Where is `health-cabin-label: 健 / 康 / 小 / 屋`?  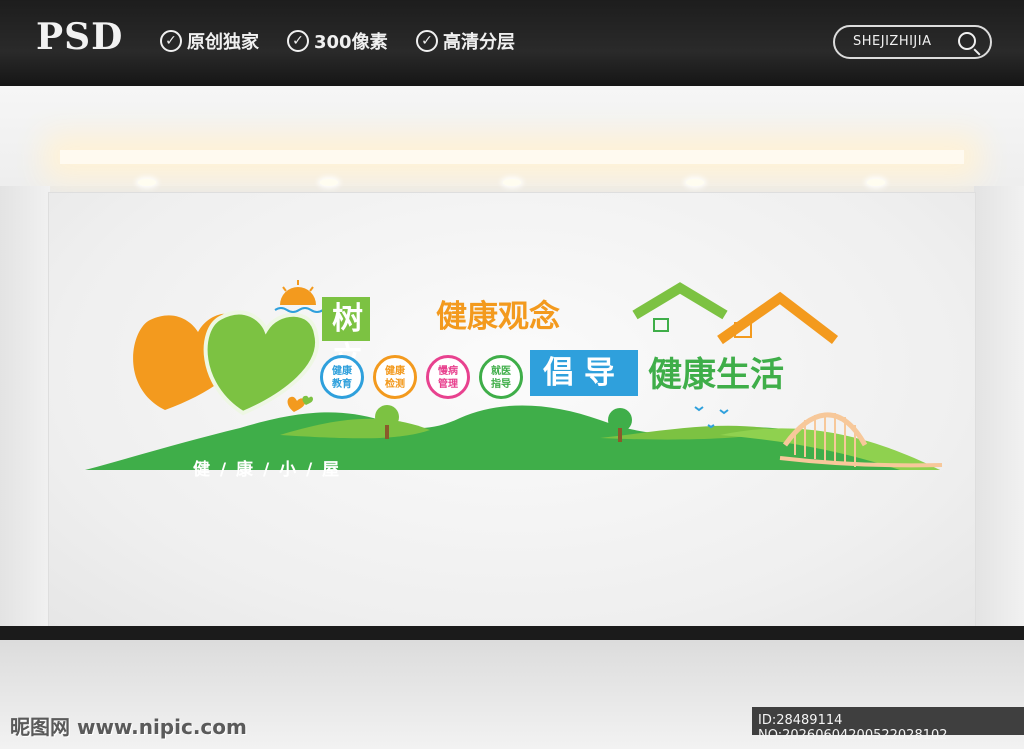
health-cabin-label: 健 / 康 / 小 / 屋 is located at coordinates (267, 470).